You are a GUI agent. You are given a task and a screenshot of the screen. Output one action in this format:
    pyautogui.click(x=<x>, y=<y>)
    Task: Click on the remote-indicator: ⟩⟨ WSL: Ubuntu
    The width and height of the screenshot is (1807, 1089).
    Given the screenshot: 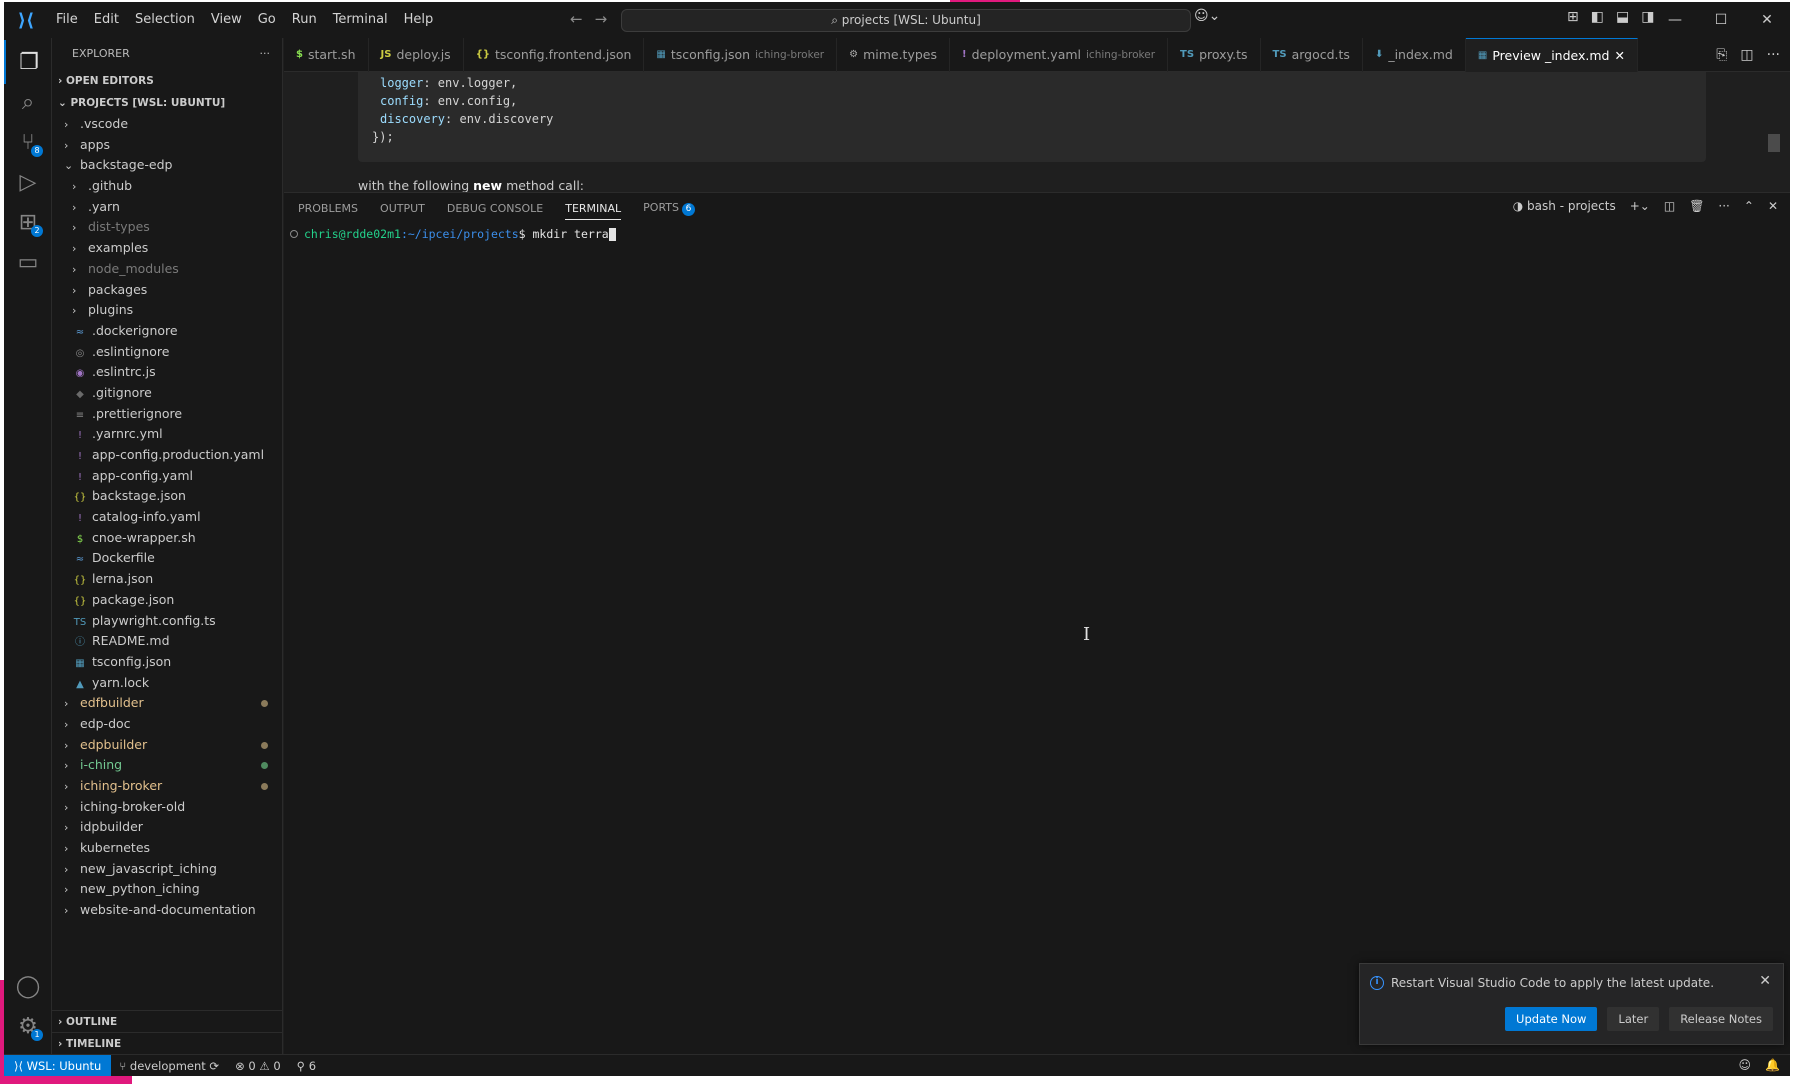 What is the action you would take?
    pyautogui.click(x=58, y=1065)
    